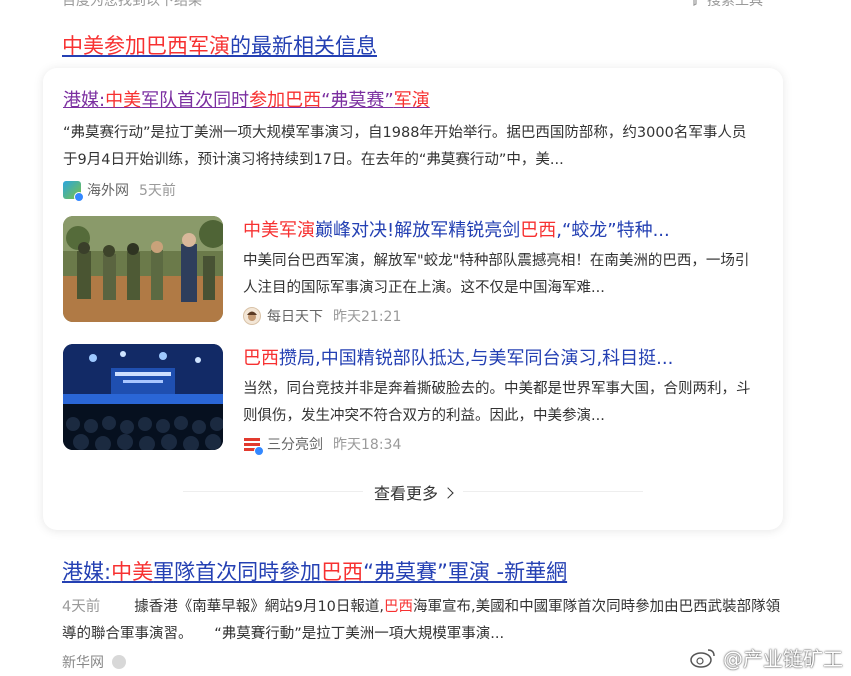  I want to click on source-name: 新华网, so click(83, 662).